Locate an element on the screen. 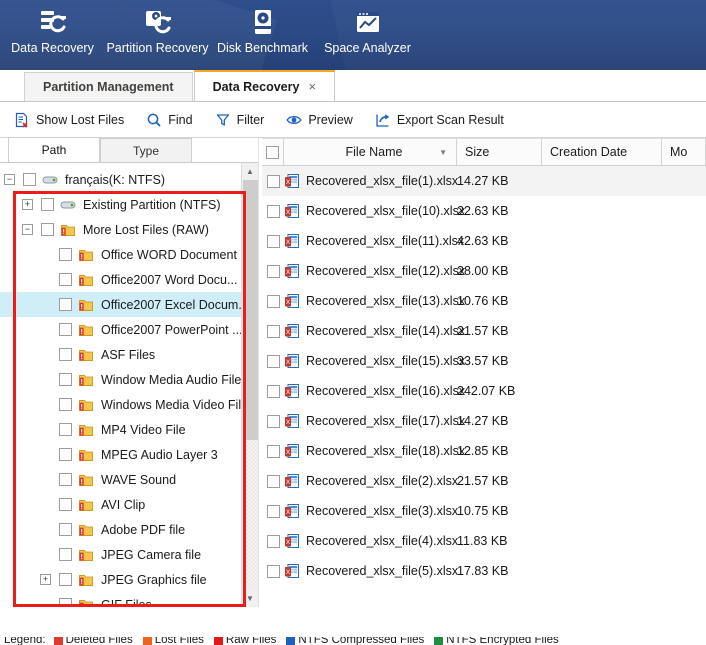  tree-item: Window Media Audio File is located at coordinates (120, 379).